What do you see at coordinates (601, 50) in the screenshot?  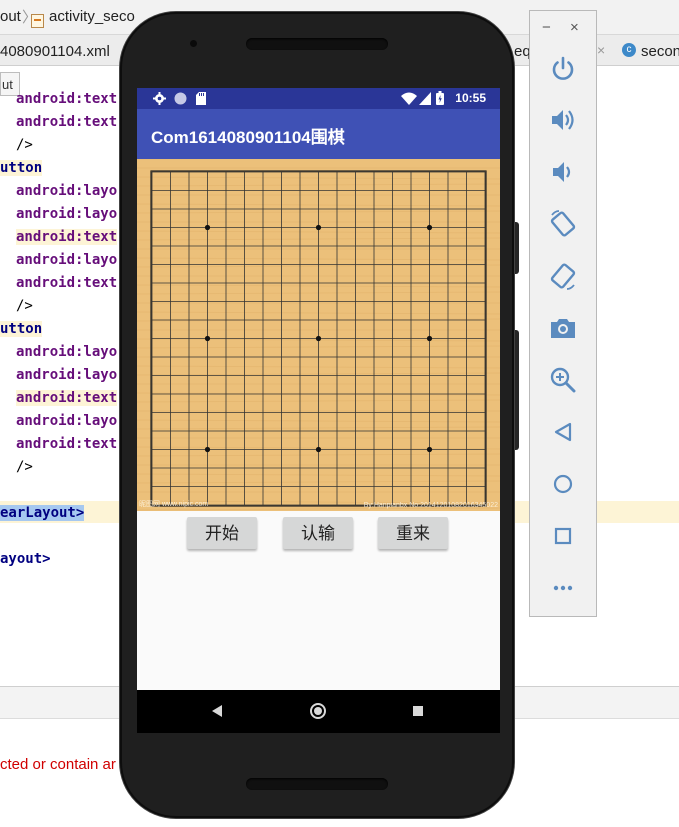 I see `tab-close-icon: ×` at bounding box center [601, 50].